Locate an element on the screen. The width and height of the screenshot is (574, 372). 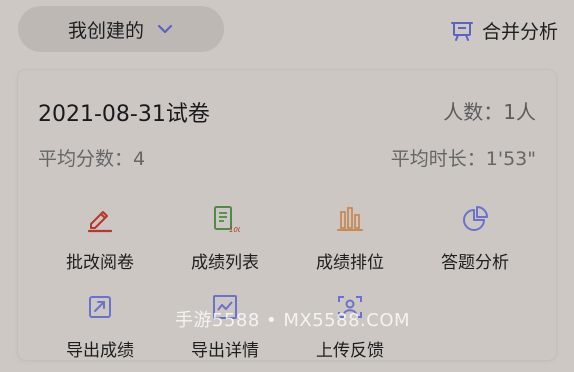
action-answer-analysis: 答题分析 is located at coordinates (475, 244).